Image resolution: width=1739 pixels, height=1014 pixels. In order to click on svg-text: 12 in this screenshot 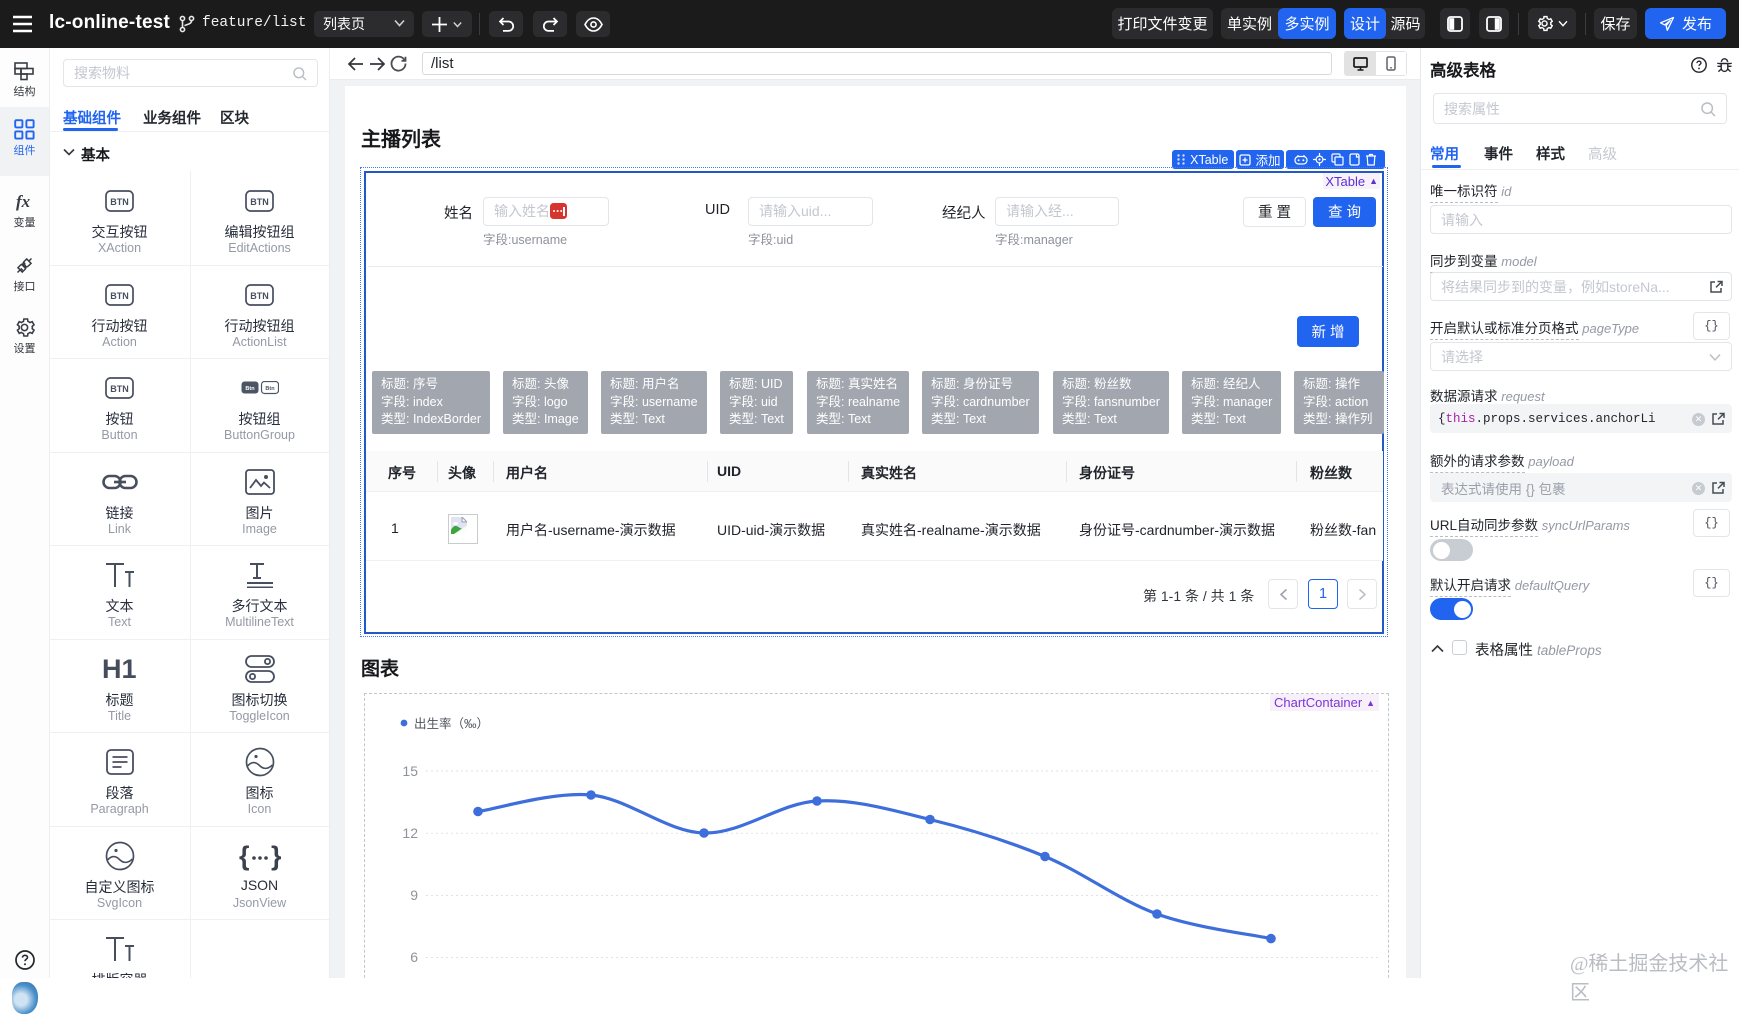, I will do `click(410, 833)`.